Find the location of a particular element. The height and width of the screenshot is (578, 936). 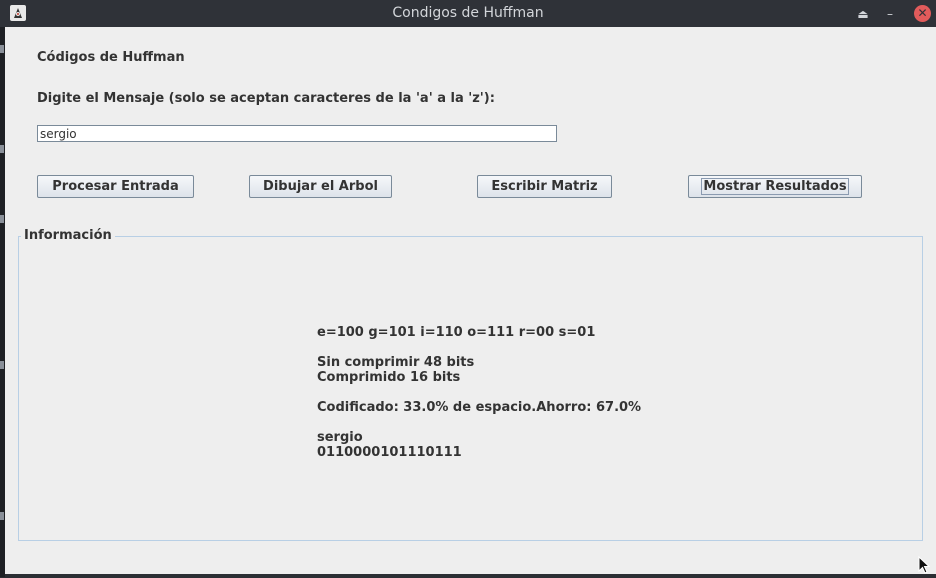

eject-icon: ⏏ is located at coordinates (863, 14).